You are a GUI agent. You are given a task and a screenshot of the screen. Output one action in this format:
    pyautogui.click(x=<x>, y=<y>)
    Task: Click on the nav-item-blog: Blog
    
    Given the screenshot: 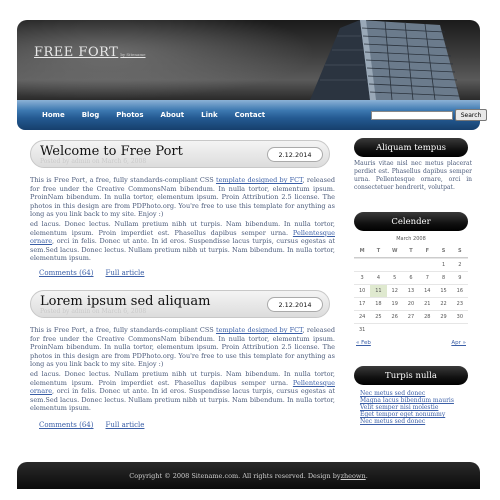 What is the action you would take?
    pyautogui.click(x=91, y=115)
    